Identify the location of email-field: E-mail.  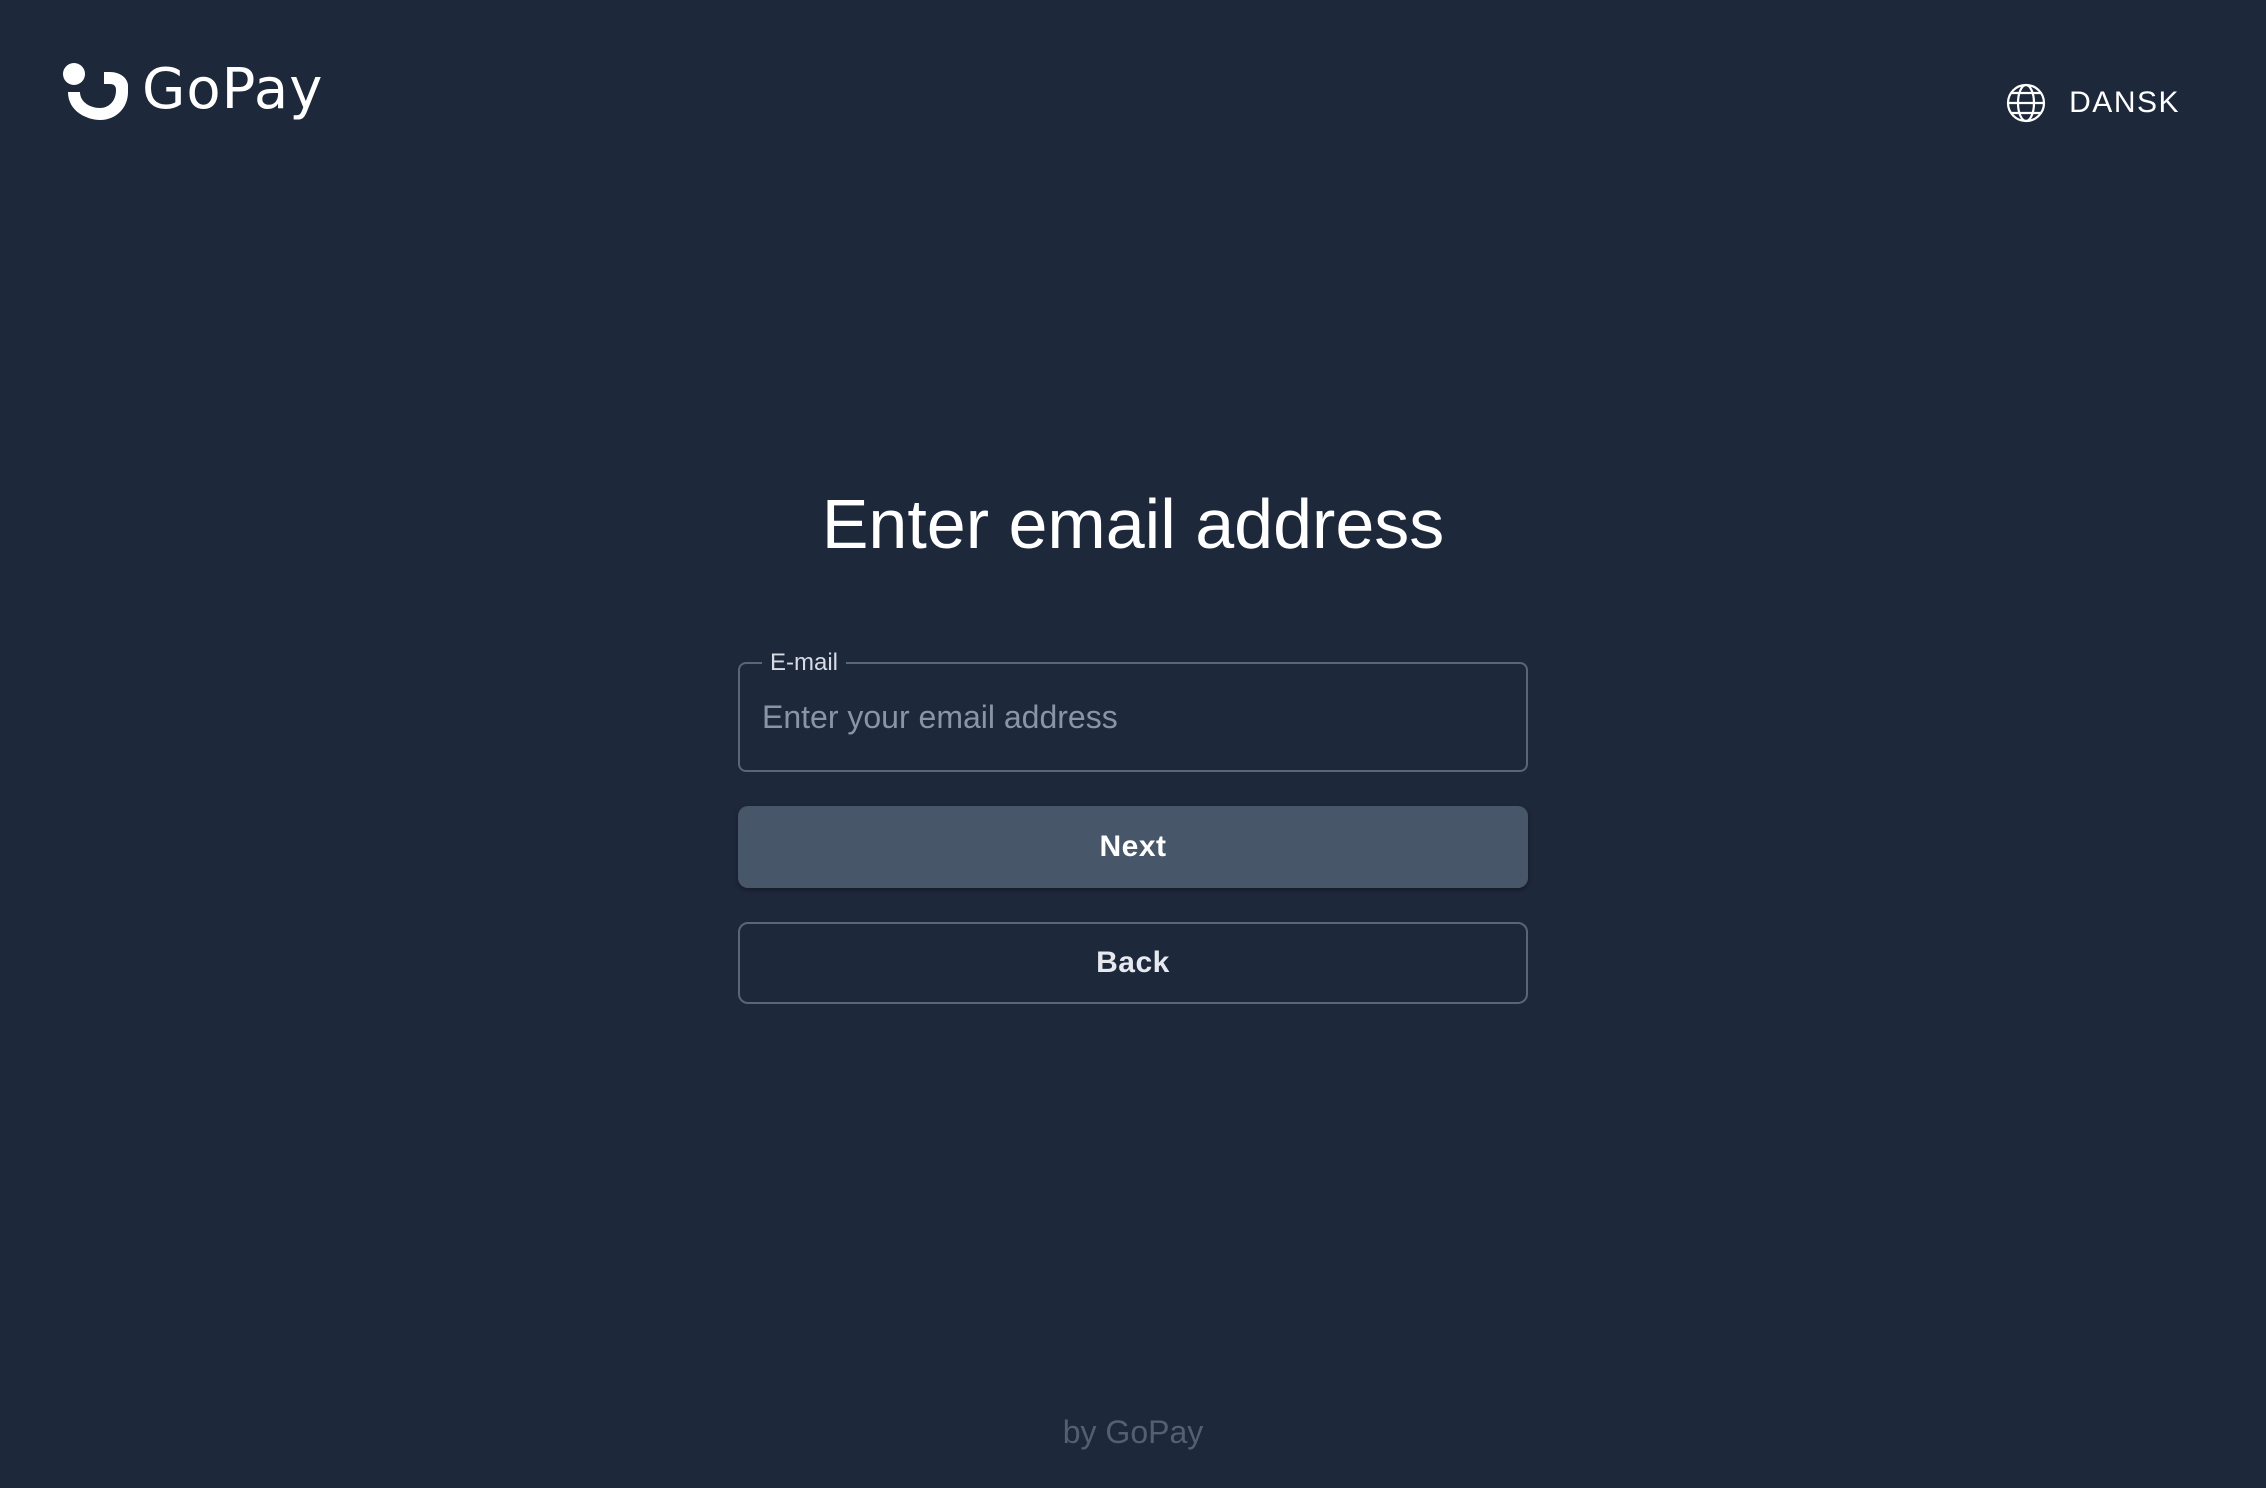
(1133, 710).